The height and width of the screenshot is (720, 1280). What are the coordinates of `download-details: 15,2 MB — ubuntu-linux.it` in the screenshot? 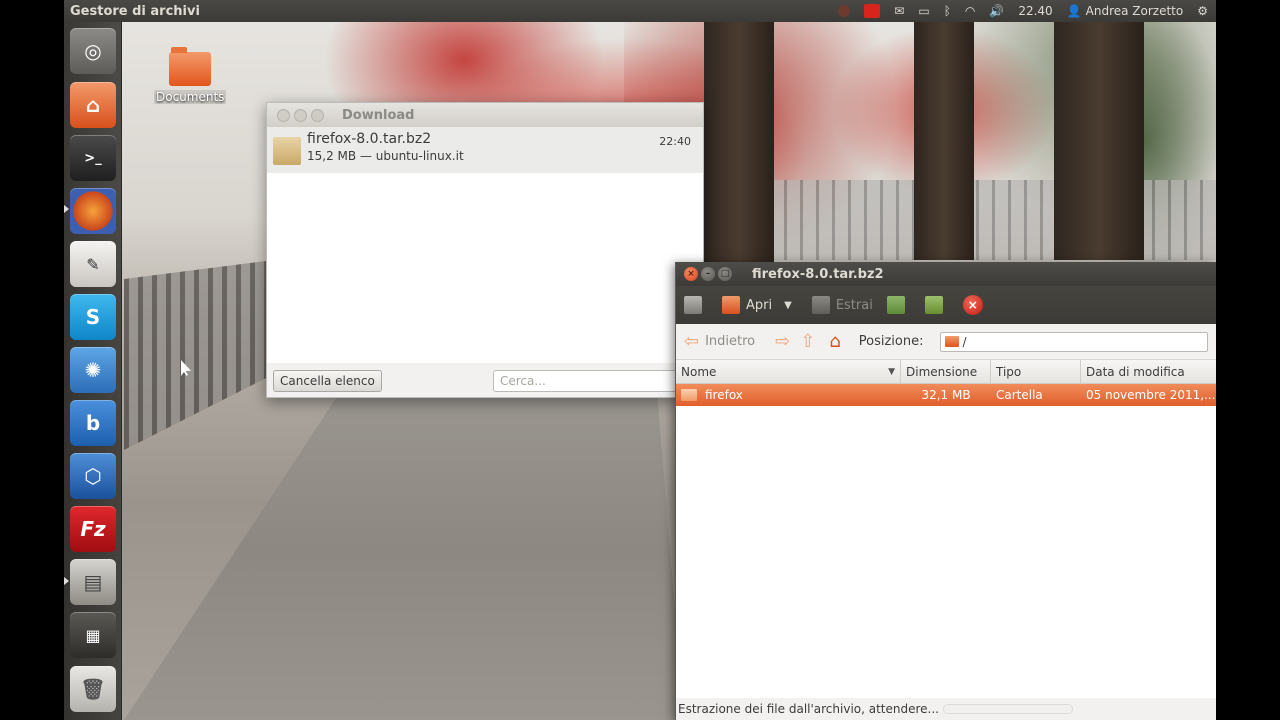 It's located at (385, 156).